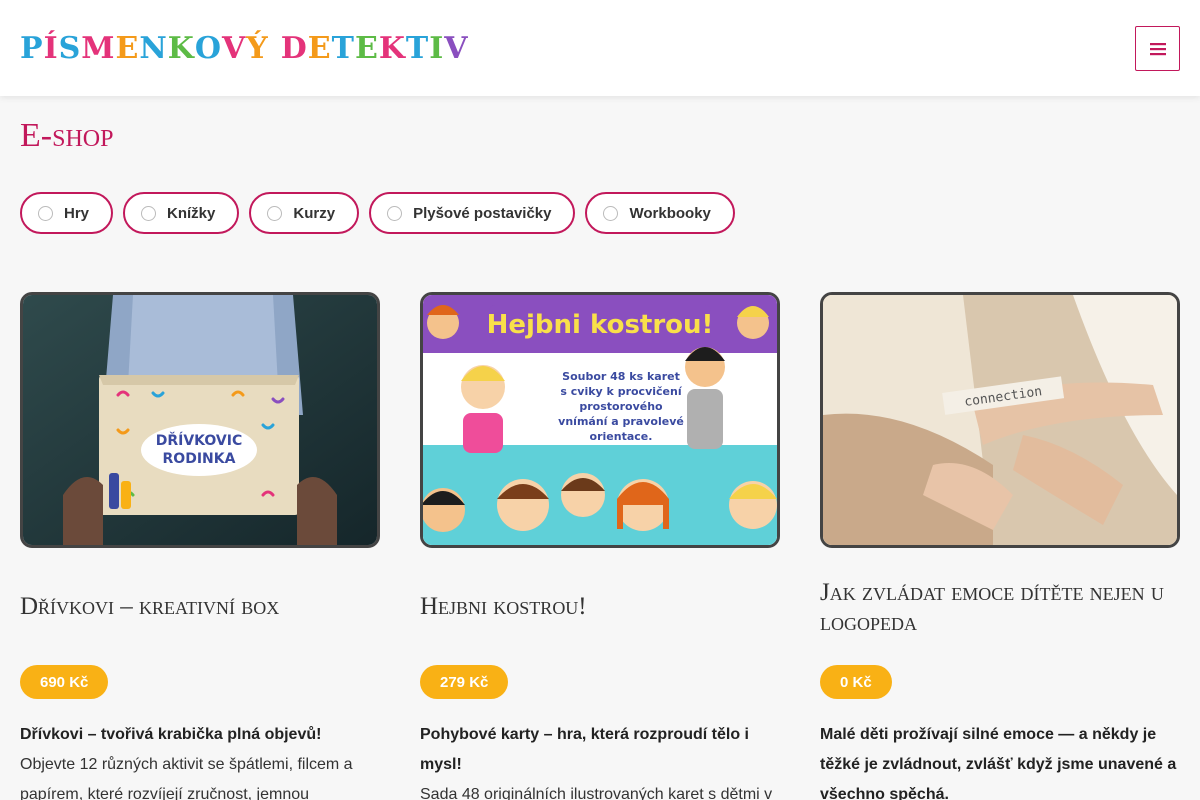 The image size is (1200, 800). Describe the element at coordinates (621, 376) in the screenshot. I see `card-subtitle-line1: Soubor 48 ks karet` at that location.